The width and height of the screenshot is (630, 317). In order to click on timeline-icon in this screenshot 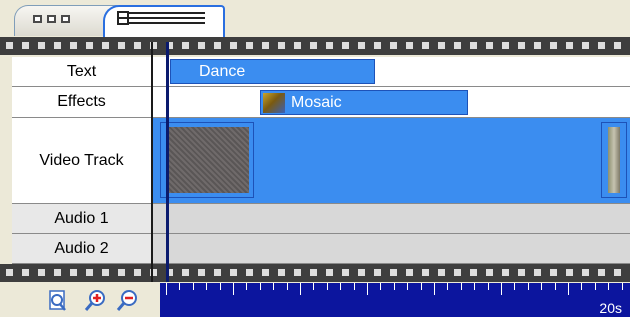, I will do `click(161, 18)`.